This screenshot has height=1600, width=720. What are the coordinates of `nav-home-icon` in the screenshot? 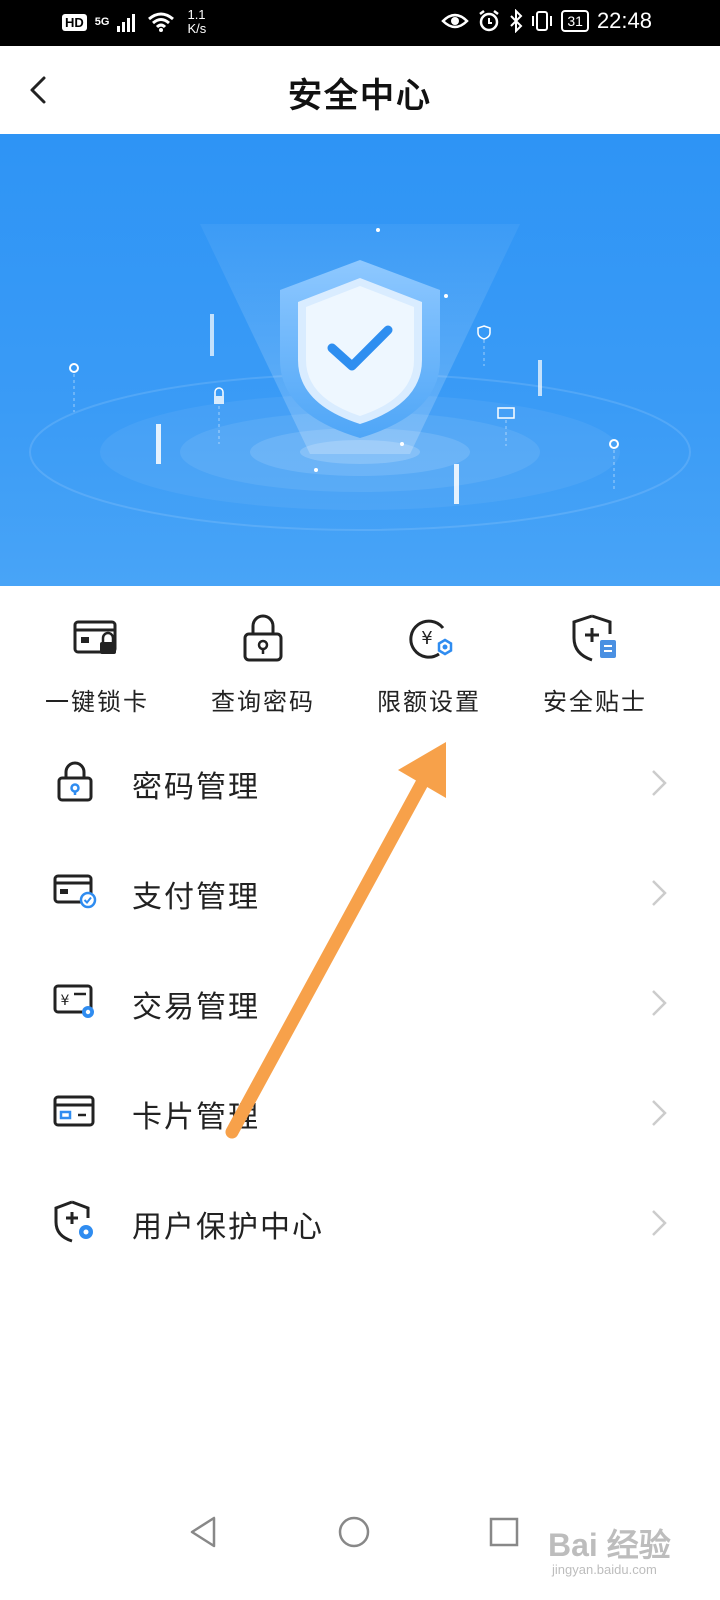 It's located at (354, 1532).